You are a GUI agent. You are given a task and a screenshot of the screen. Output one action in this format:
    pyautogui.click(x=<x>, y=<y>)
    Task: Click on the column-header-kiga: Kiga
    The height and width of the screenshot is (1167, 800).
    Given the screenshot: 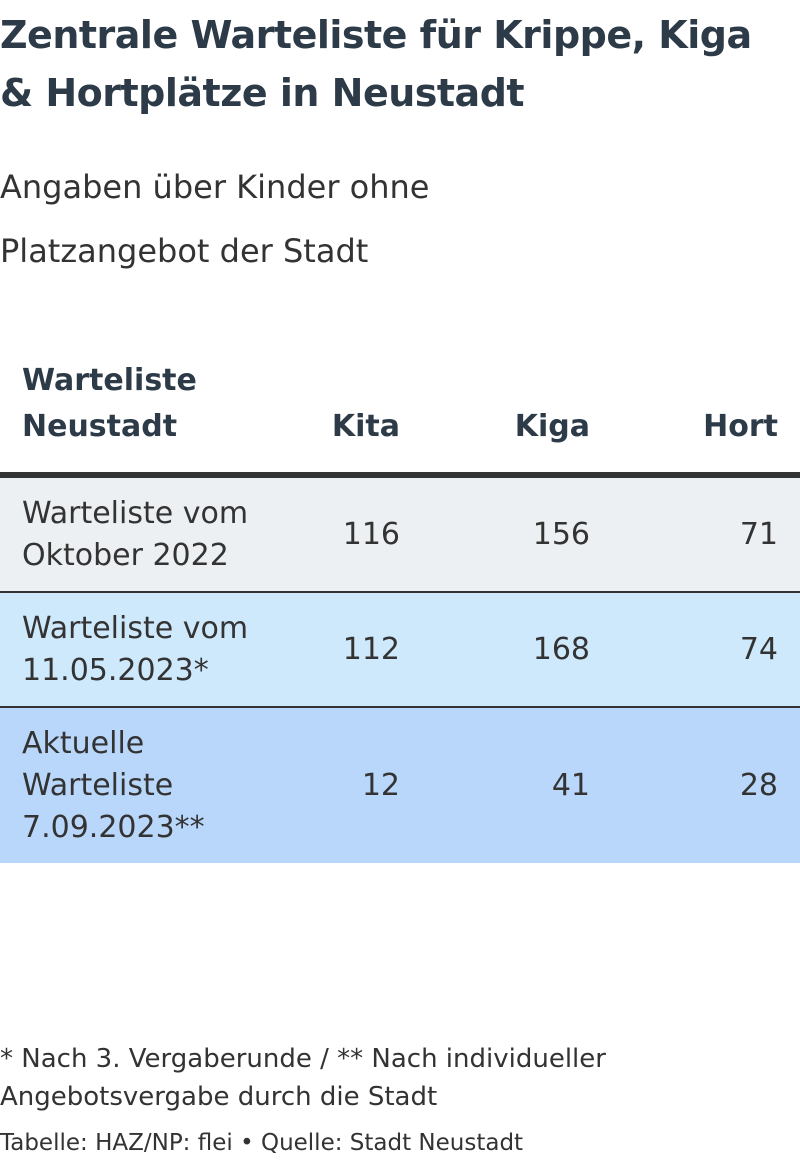 What is the action you would take?
    pyautogui.click(x=517, y=415)
    